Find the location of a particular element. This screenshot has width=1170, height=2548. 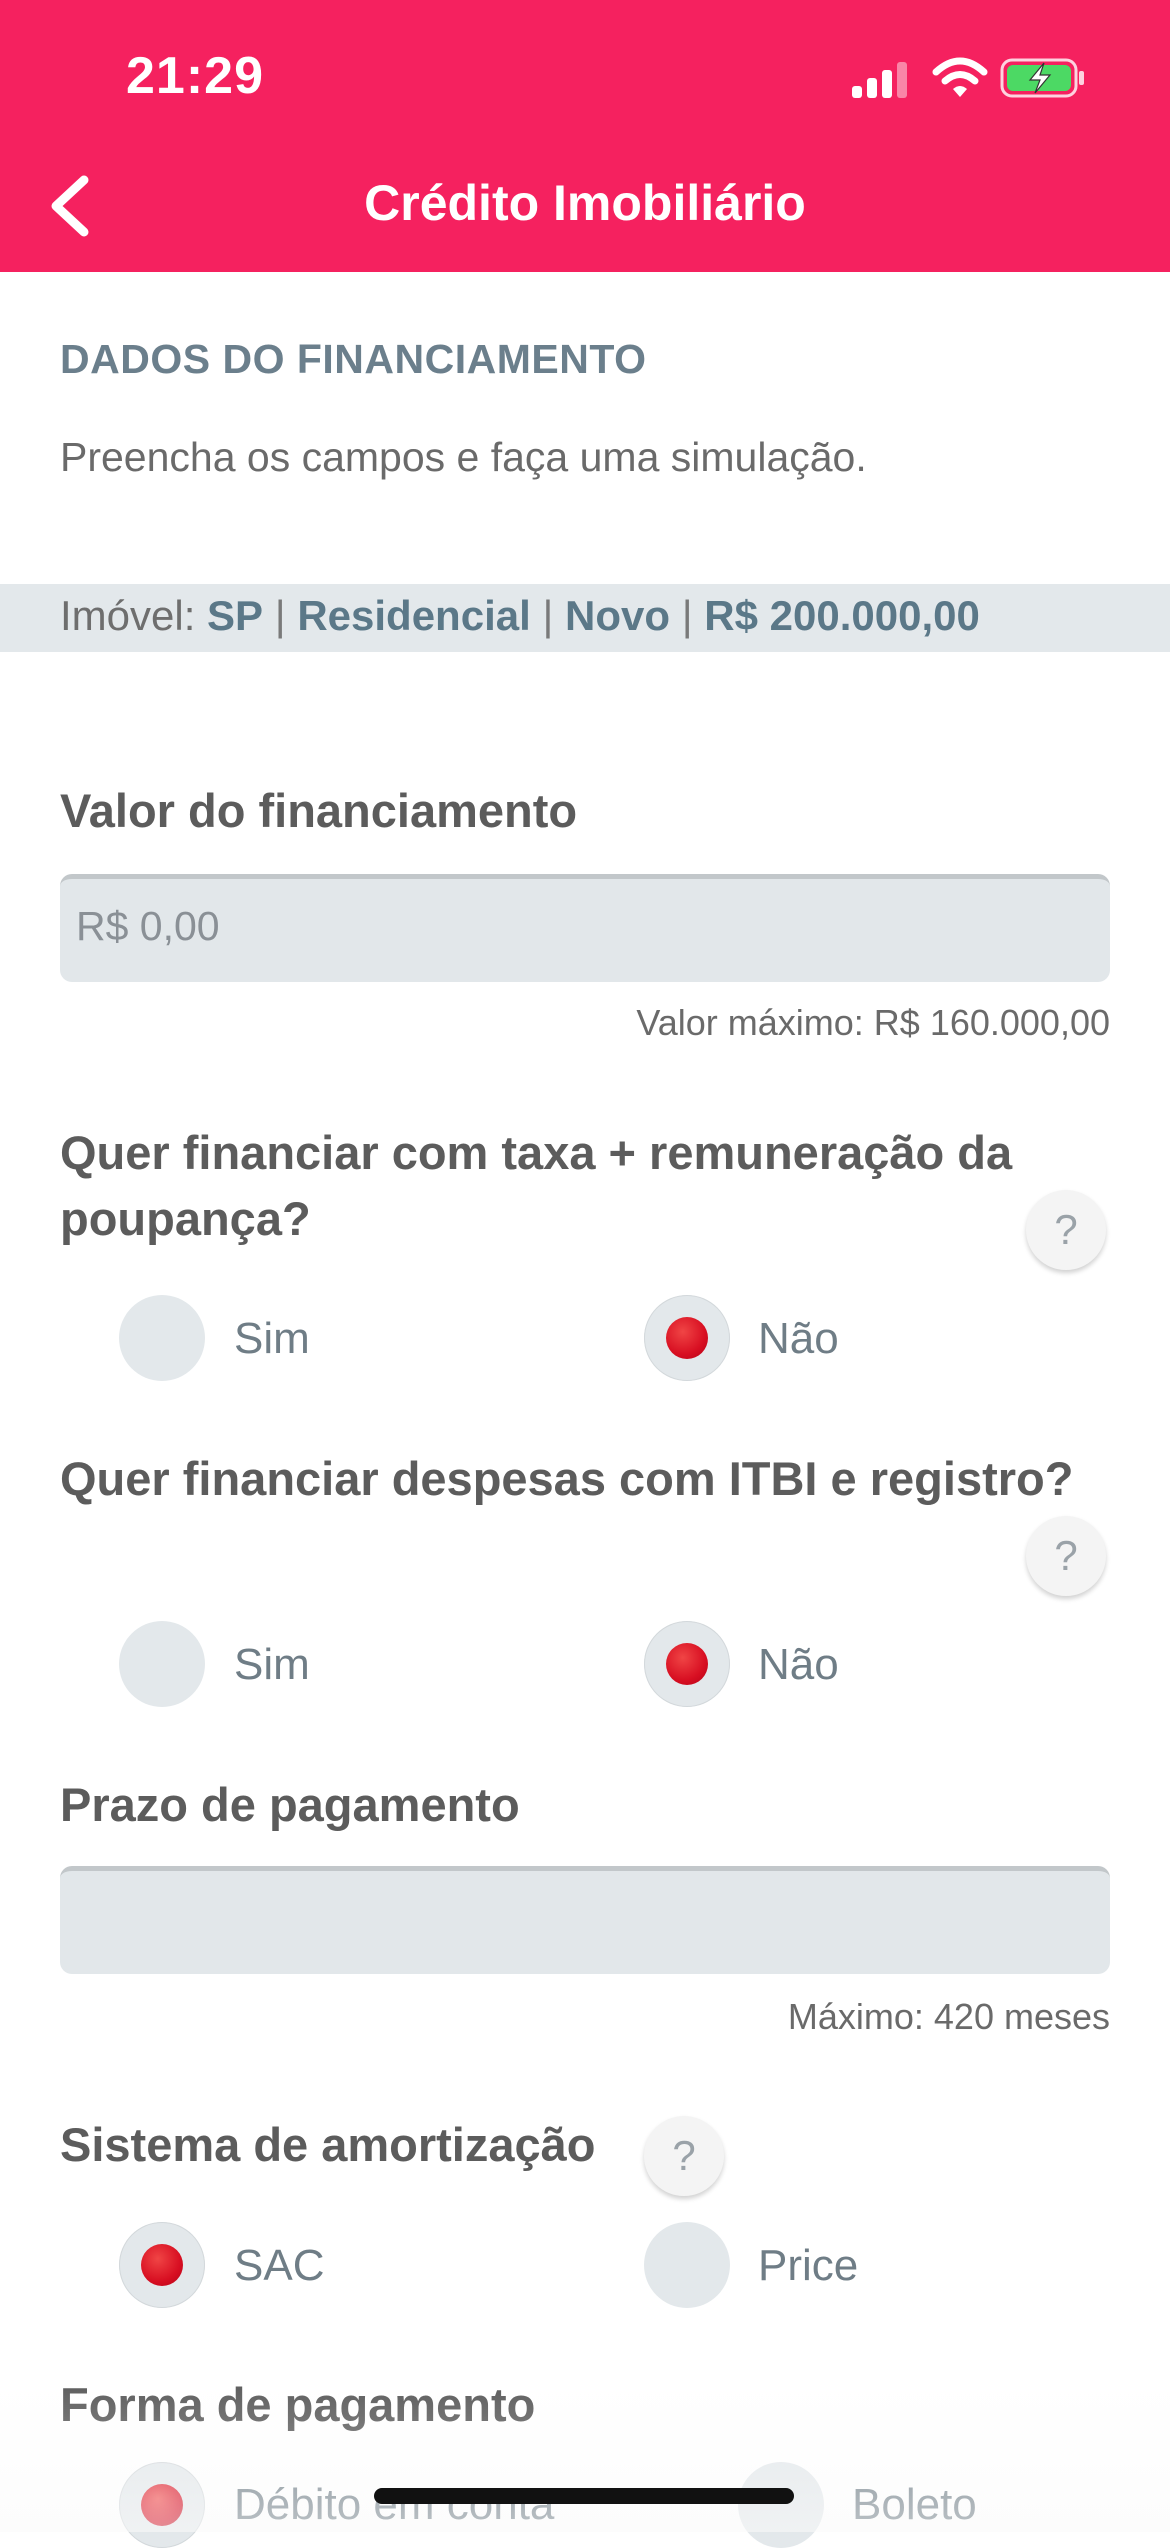

savings-rate-sim-label: Sim is located at coordinates (272, 1339).